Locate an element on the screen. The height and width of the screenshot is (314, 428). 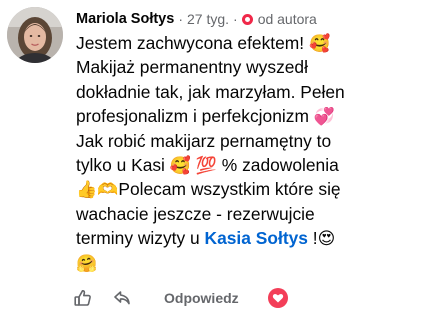
comment-line: Makijaż permanentny wyszedł is located at coordinates (248, 67).